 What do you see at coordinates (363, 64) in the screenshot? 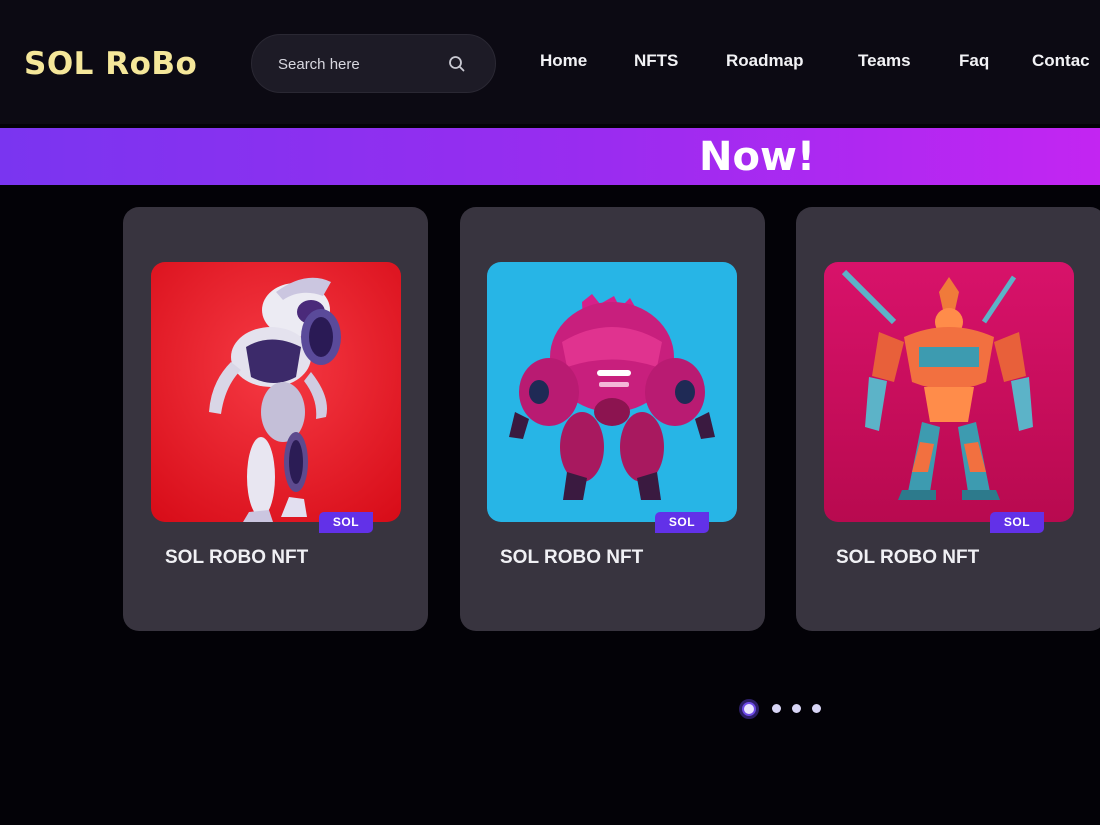
I see `search-input` at bounding box center [363, 64].